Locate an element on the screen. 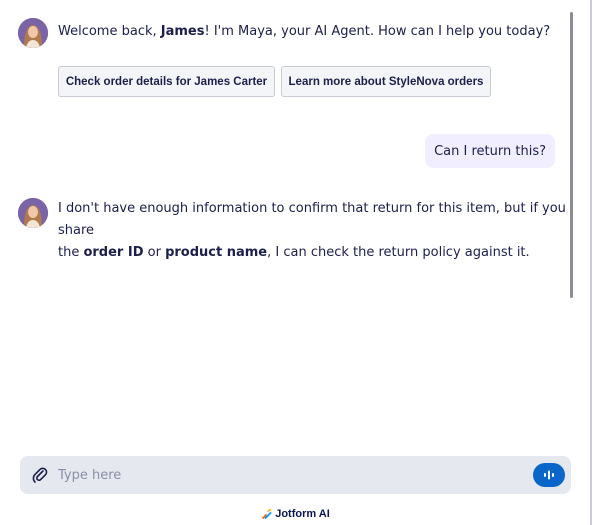  user-message-text: Can I return this? is located at coordinates (490, 151).